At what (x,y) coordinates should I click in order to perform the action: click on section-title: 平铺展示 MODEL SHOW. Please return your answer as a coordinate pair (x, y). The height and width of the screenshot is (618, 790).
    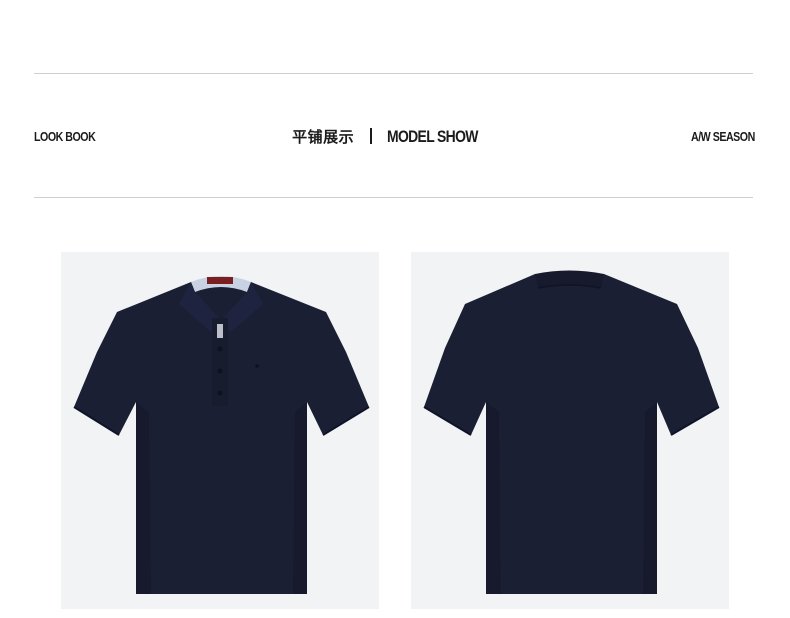
    Looking at the image, I should click on (395, 137).